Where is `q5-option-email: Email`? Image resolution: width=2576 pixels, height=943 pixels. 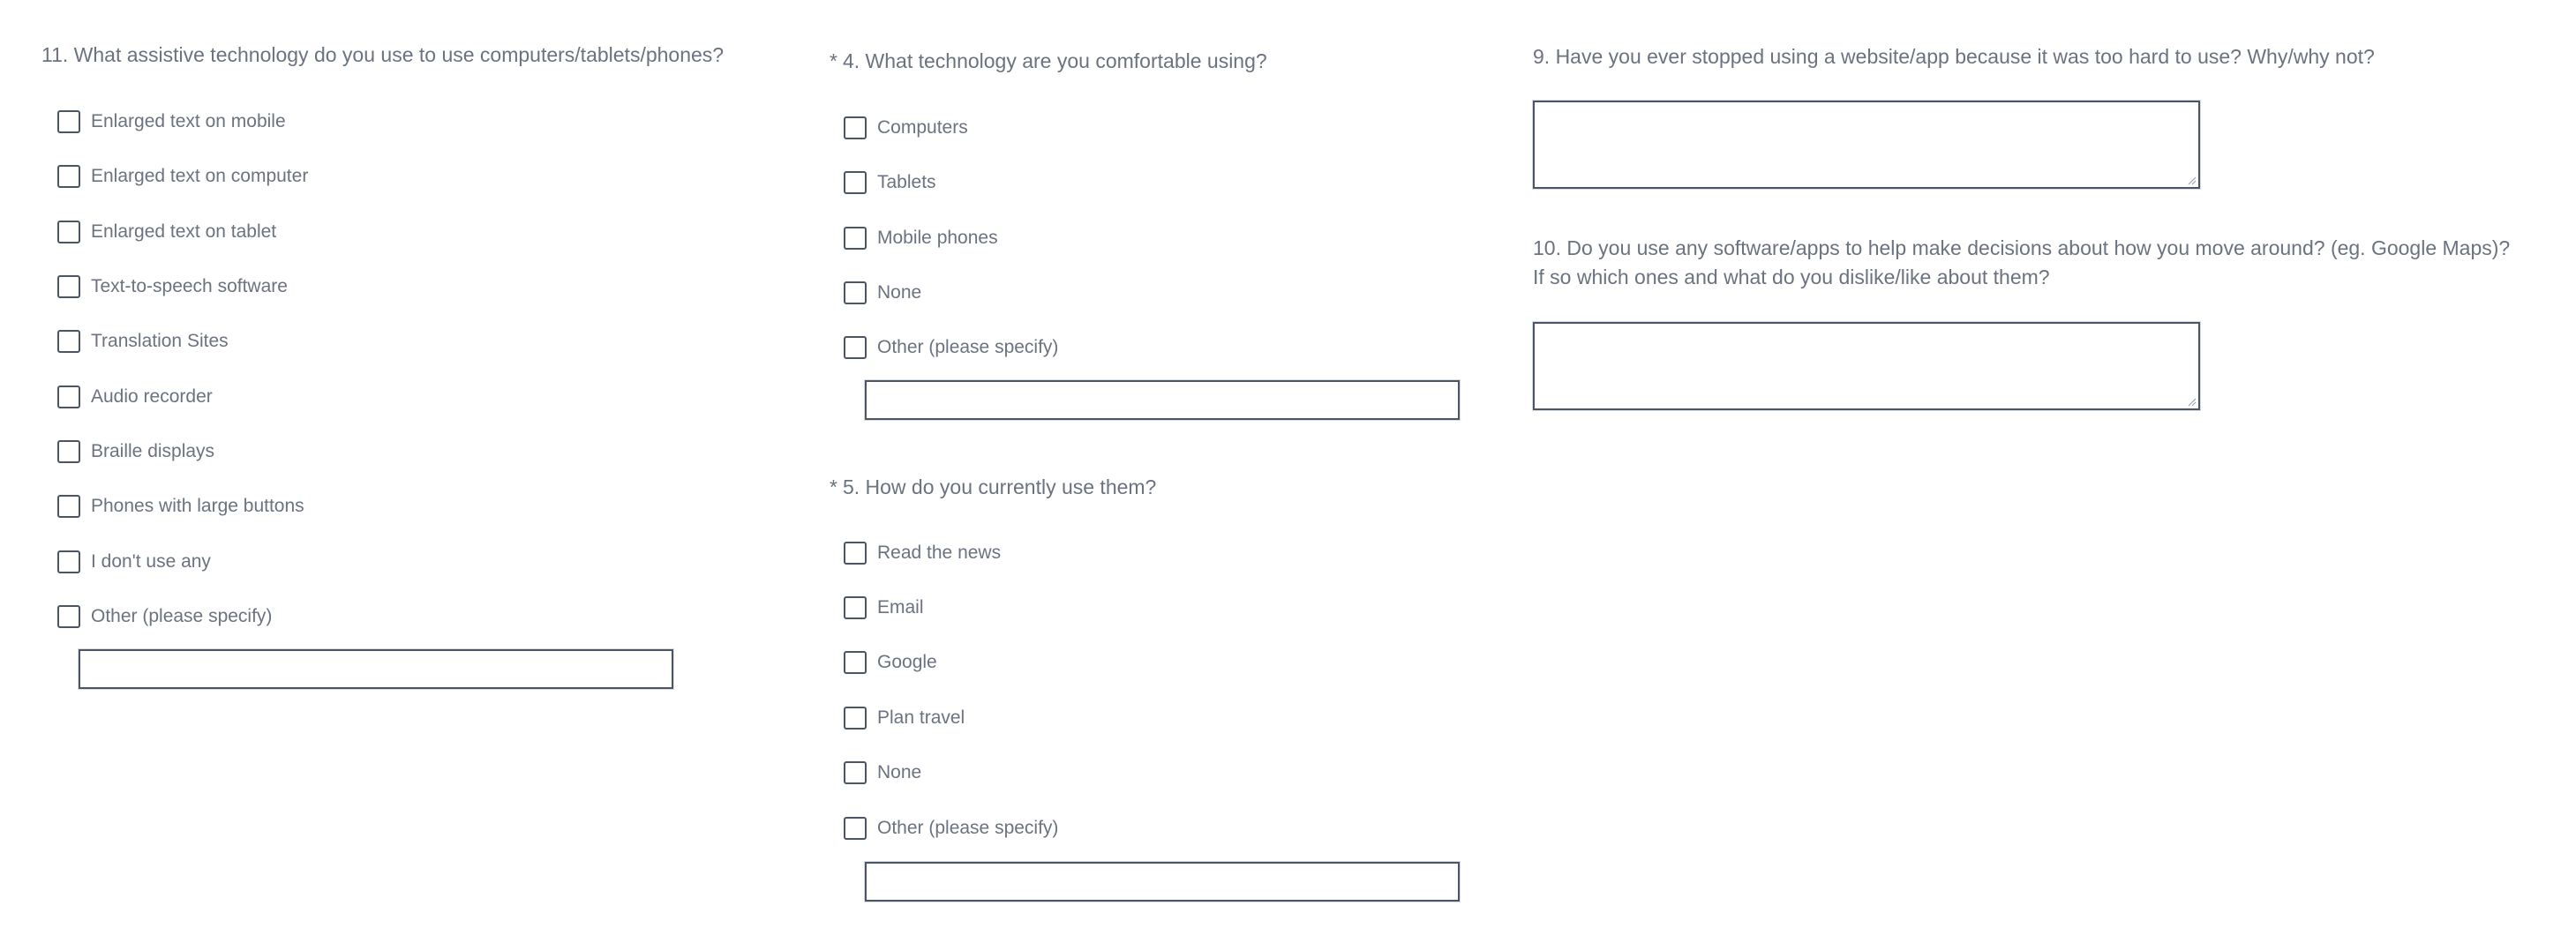 q5-option-email: Email is located at coordinates (884, 607).